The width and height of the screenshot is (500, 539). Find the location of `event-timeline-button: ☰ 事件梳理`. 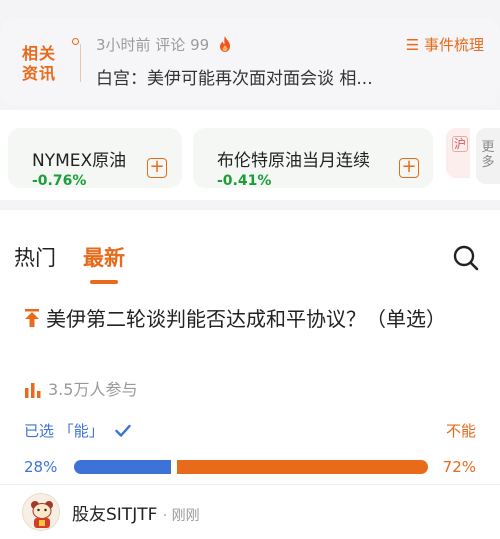

event-timeline-button: ☰ 事件梳理 is located at coordinates (445, 44).